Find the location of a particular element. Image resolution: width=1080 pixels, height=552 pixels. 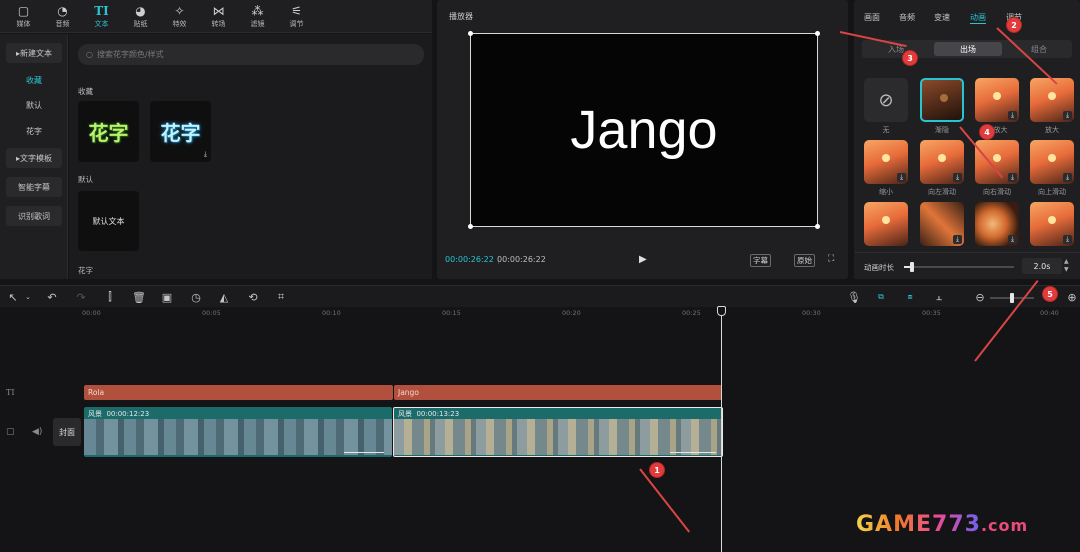

video-clip: 风景 00:00:12:23 is located at coordinates (238, 432).